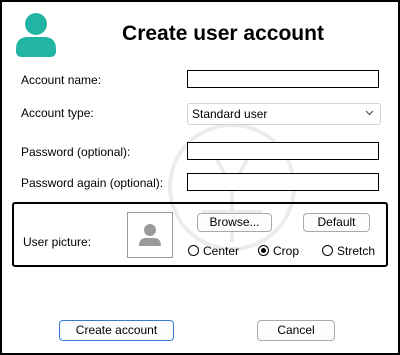 The image size is (400, 355). Describe the element at coordinates (283, 182) in the screenshot. I see `password-again-input` at that location.